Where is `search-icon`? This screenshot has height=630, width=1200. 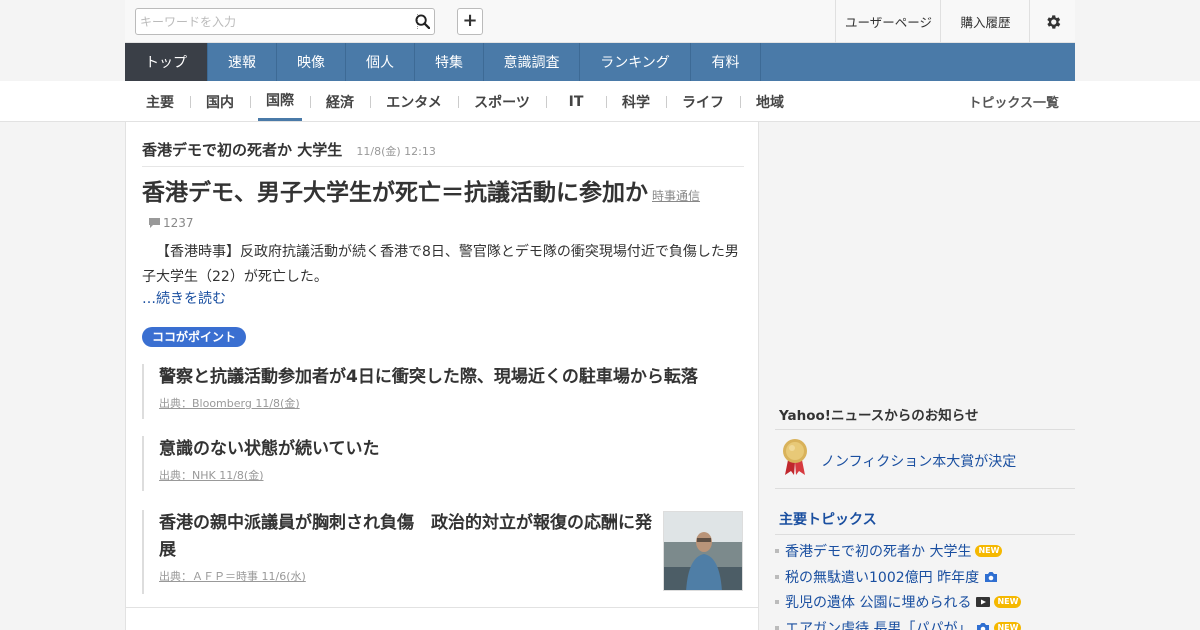 search-icon is located at coordinates (422, 21).